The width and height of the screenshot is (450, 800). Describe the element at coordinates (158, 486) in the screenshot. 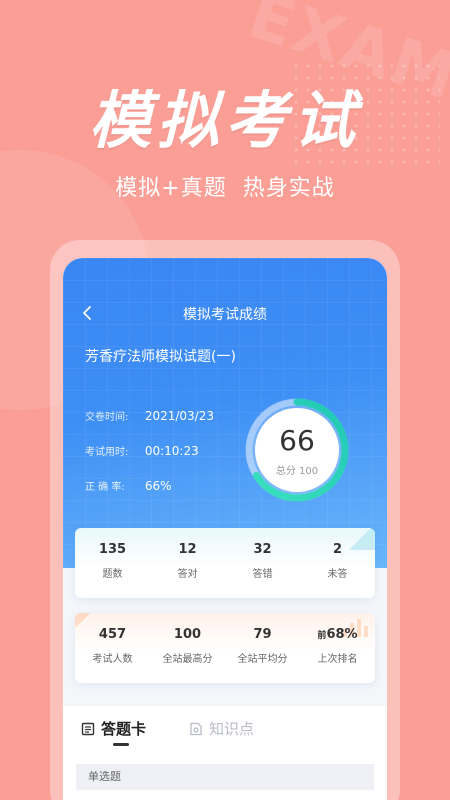

I see `accuracy-value: 66%` at that location.